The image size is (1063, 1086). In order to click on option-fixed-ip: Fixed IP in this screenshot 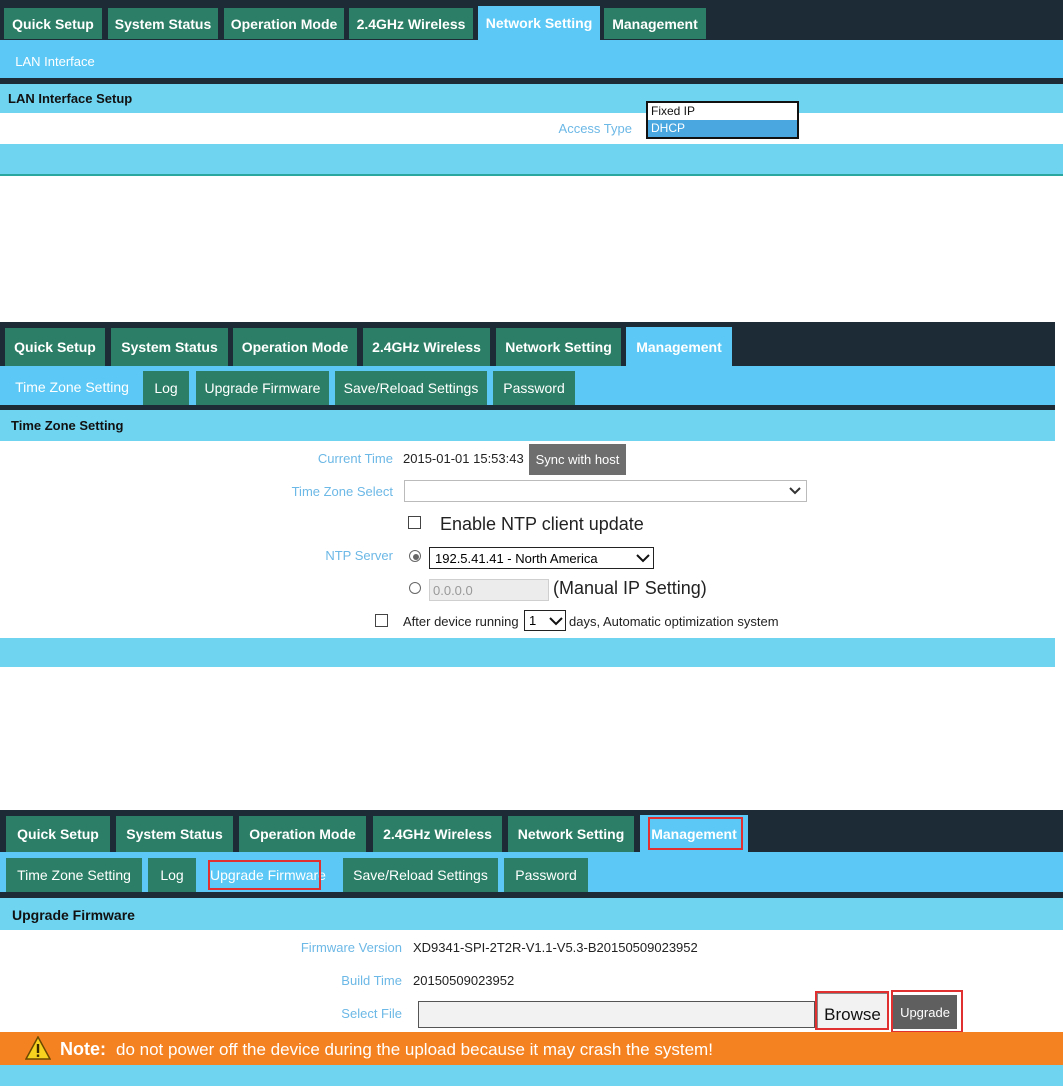, I will do `click(722, 111)`.